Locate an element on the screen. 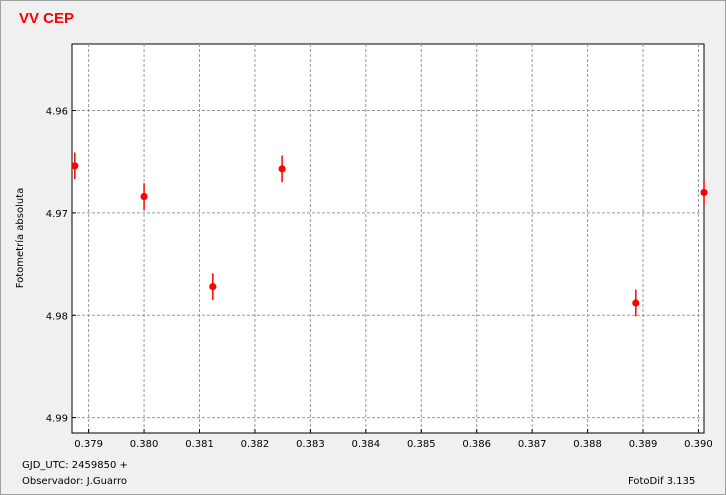 This screenshot has height=495, width=726. y-tick-label: 4.98 is located at coordinates (57, 316).